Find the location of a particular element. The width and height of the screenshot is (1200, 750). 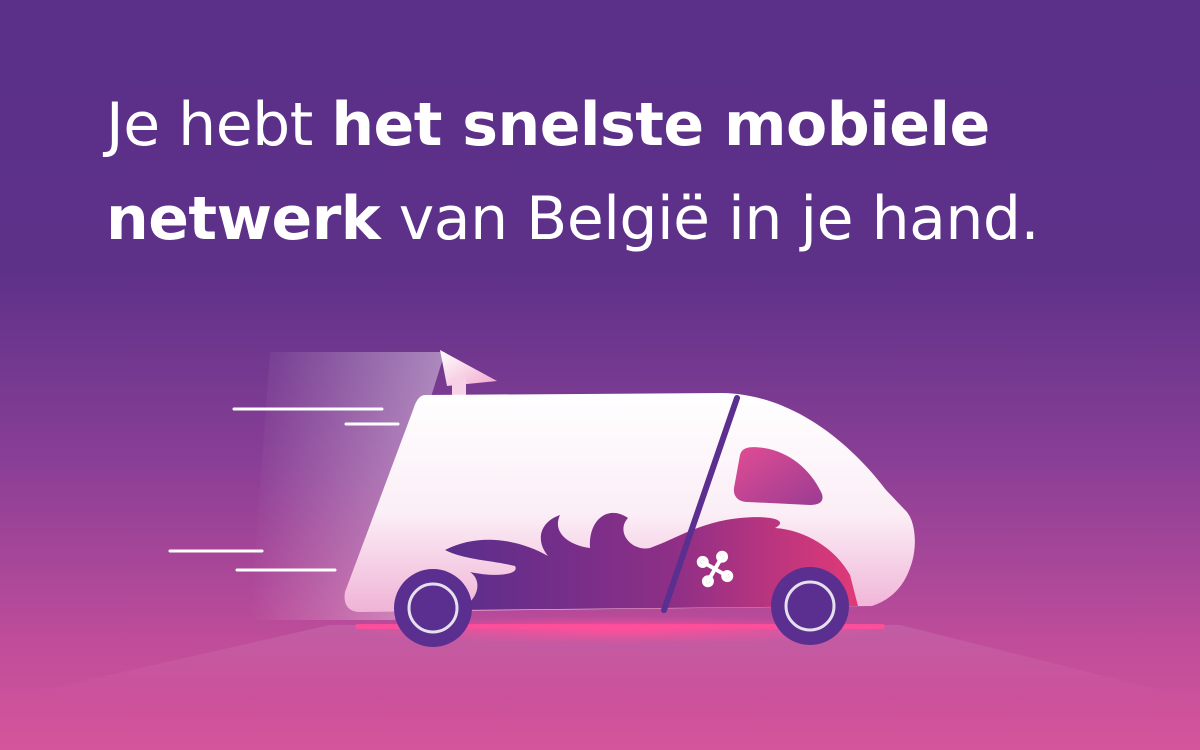

front-wheel is located at coordinates (810, 606).